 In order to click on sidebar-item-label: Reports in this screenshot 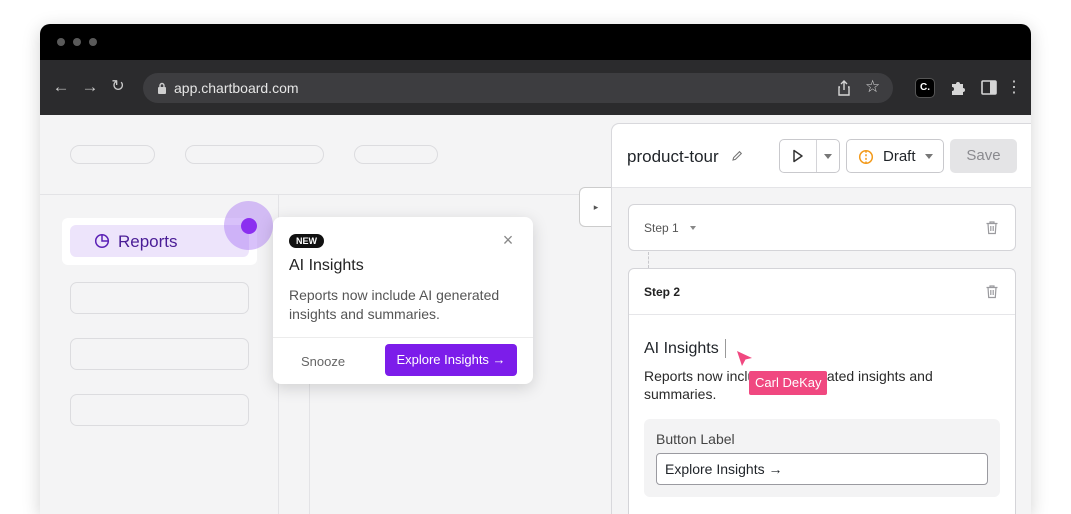, I will do `click(148, 241)`.